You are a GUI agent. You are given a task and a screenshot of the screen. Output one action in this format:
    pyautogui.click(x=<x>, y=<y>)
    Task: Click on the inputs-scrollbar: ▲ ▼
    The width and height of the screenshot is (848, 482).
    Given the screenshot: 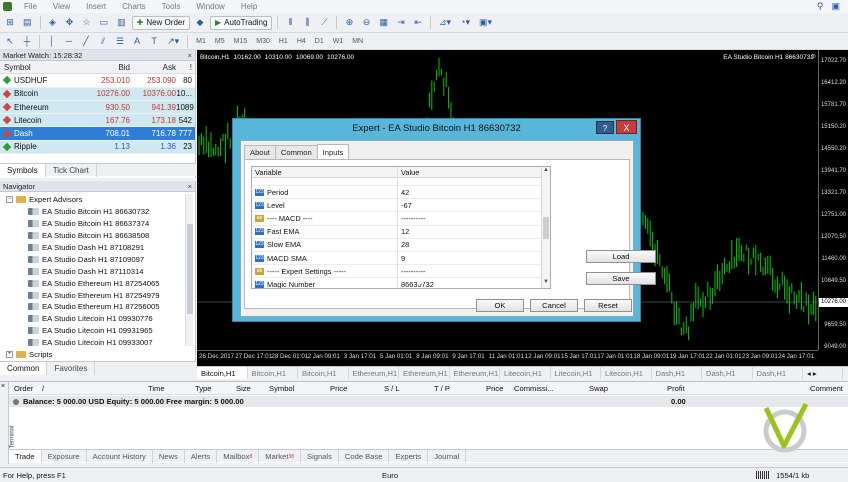 What is the action you would take?
    pyautogui.click(x=545, y=227)
    